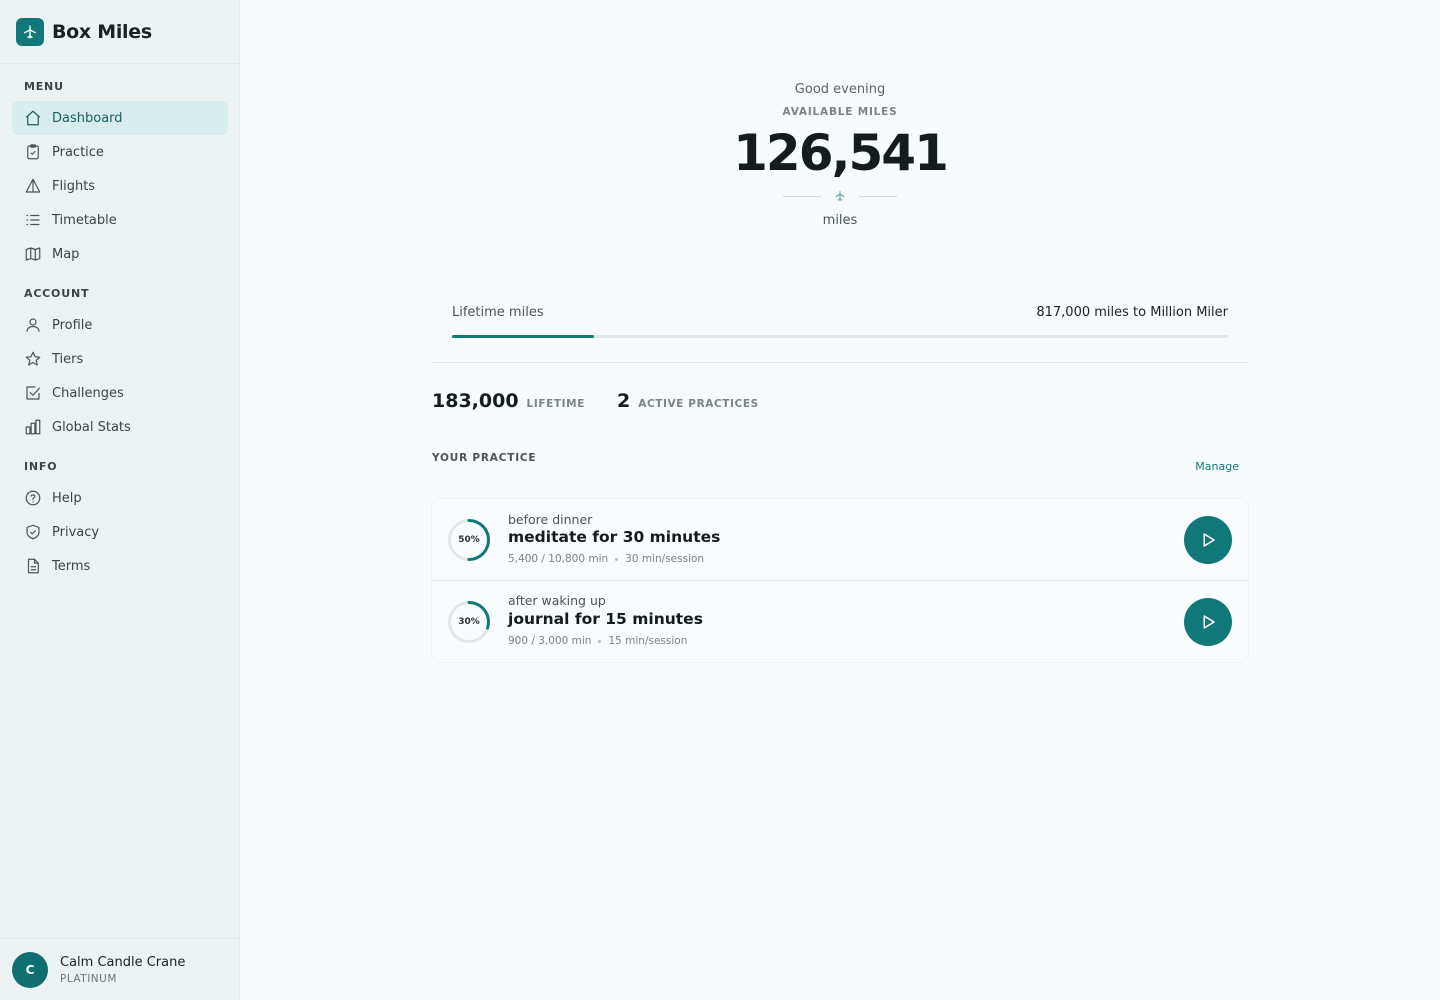 This screenshot has width=1440, height=1000. I want to click on practice-habit: meditate for 30 minutes, so click(614, 537).